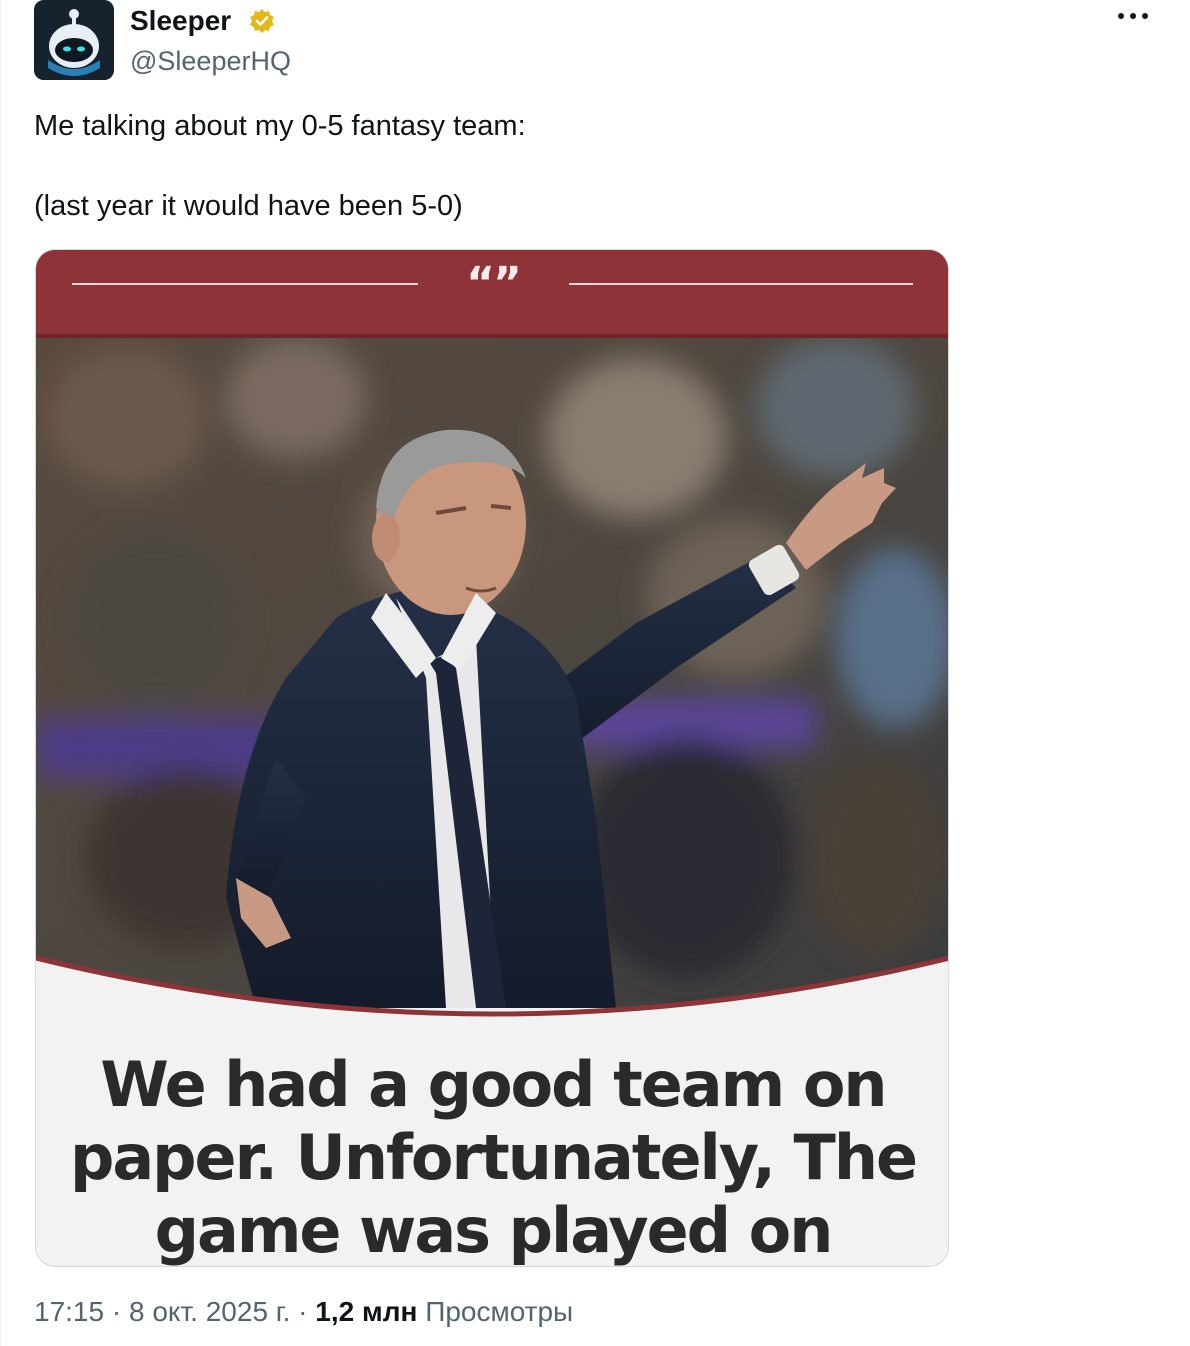 The image size is (1190, 1346). Describe the element at coordinates (262, 21) in the screenshot. I see `gold-verified-icon` at that location.